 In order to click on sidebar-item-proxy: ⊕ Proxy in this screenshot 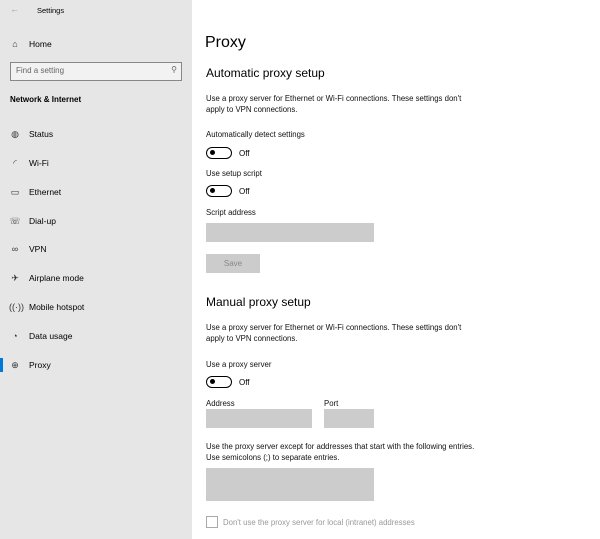, I will do `click(96, 365)`.